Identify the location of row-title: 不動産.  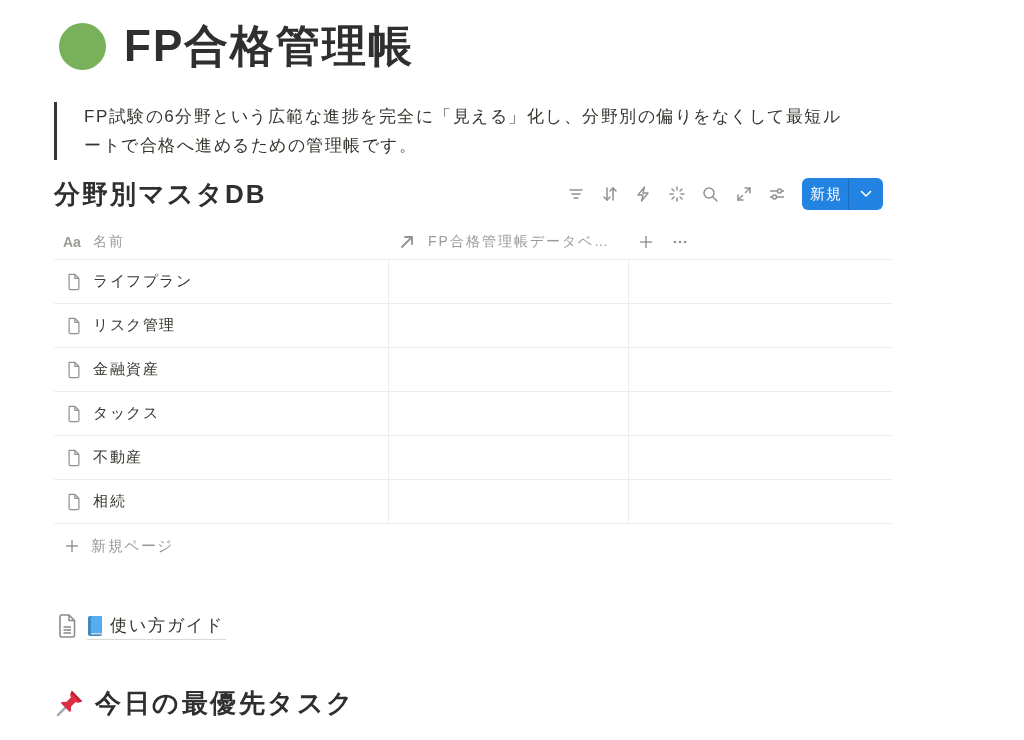
(118, 457).